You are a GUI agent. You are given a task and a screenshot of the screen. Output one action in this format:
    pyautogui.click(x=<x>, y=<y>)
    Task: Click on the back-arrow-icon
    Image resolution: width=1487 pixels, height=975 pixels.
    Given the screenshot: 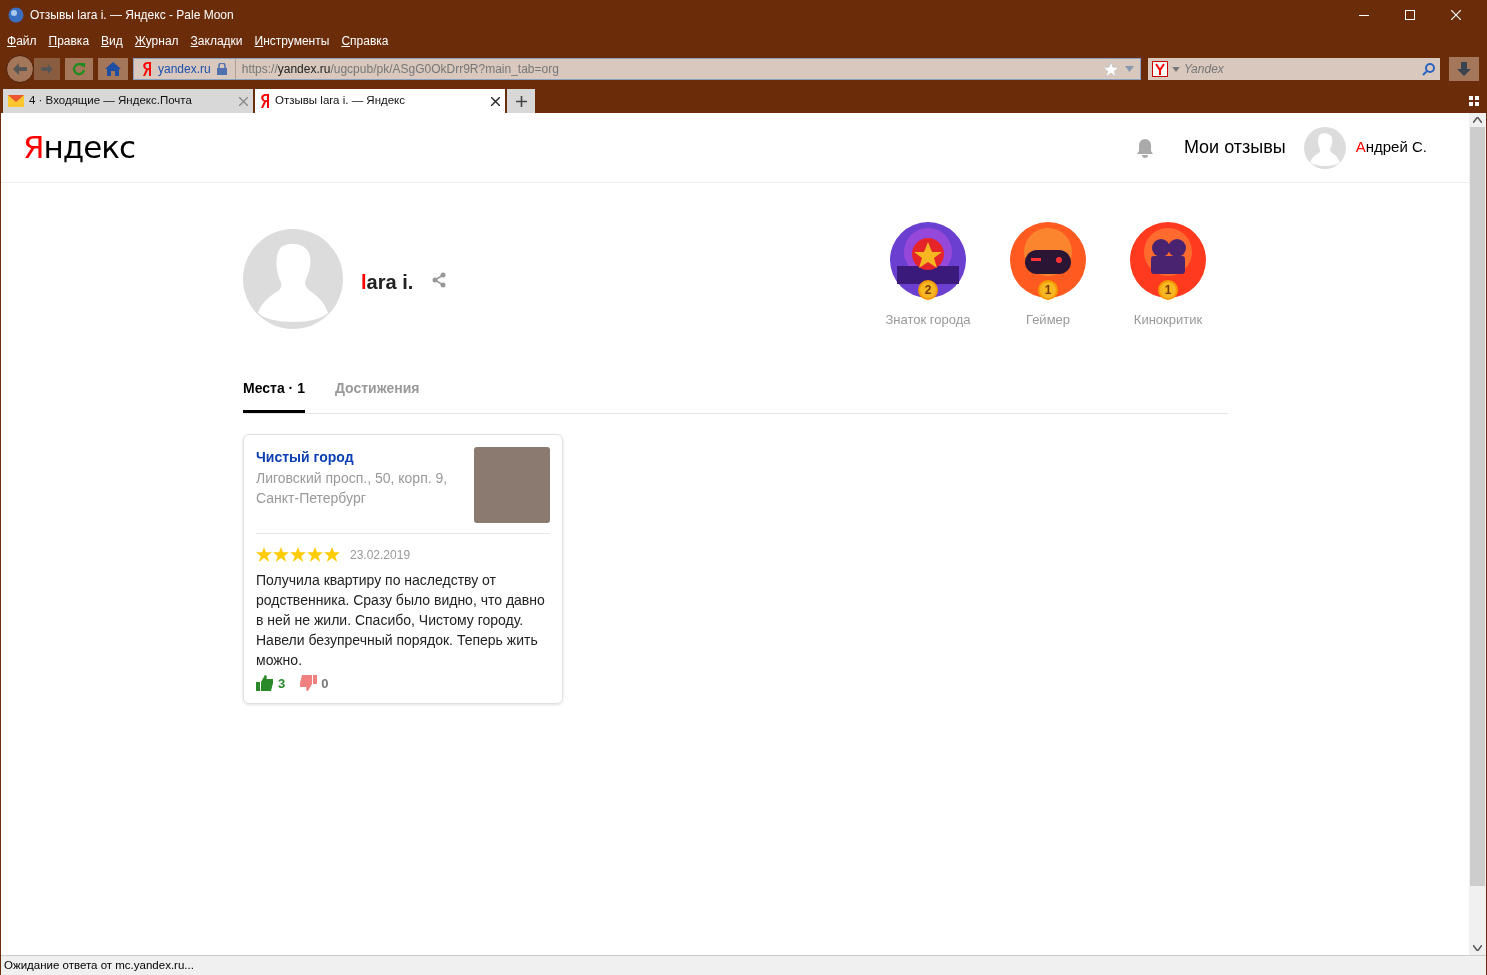 What is the action you would take?
    pyautogui.click(x=20, y=69)
    